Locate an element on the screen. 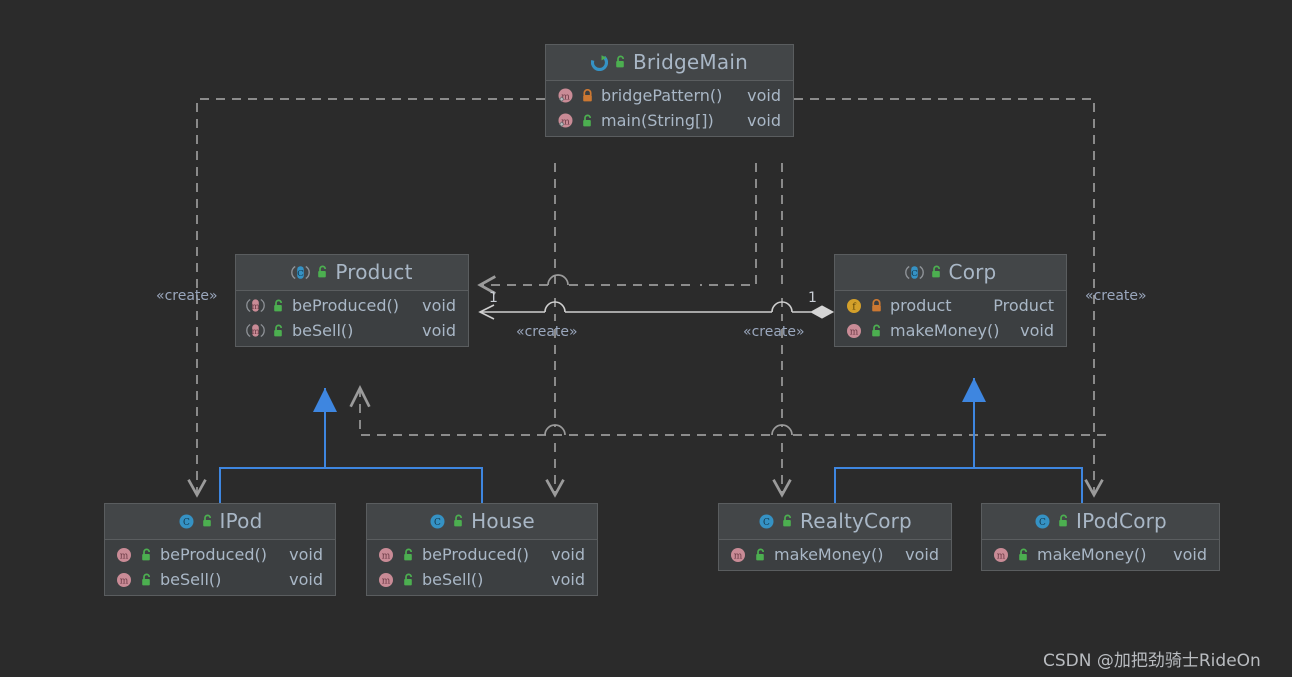 This screenshot has height=677, width=1292. members-house: m beProduced() void m beSell() void is located at coordinates (482, 567).